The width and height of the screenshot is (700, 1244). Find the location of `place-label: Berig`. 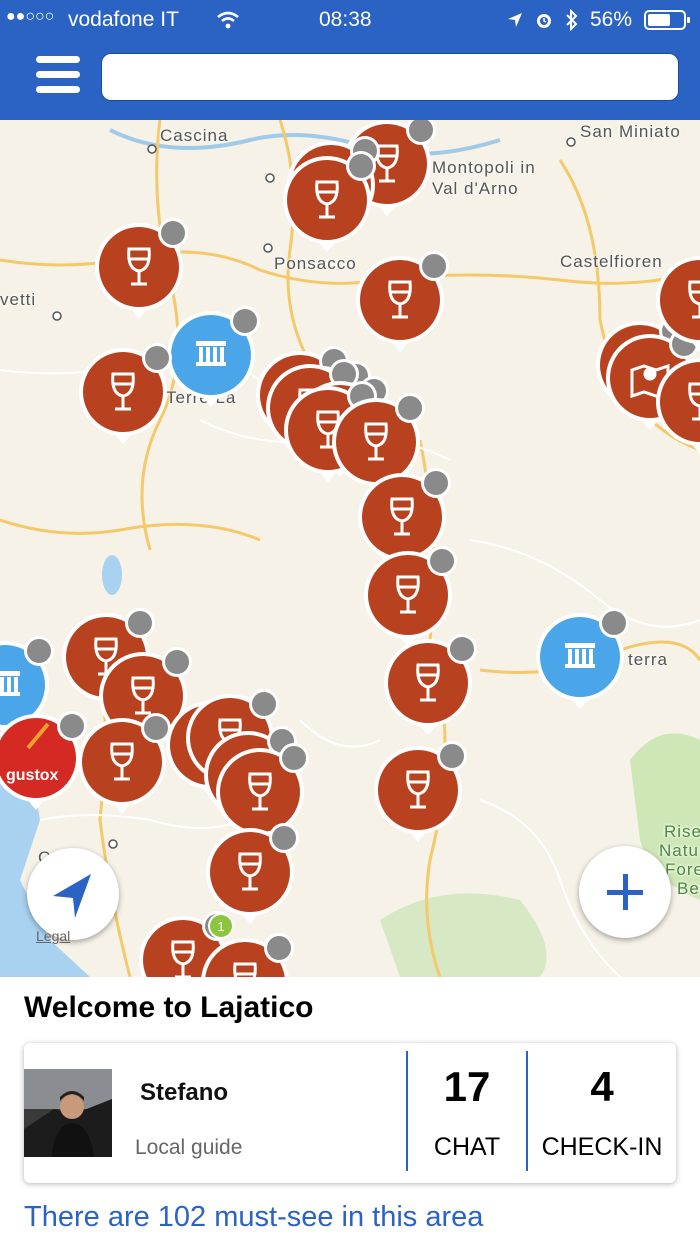

place-label: Berig is located at coordinates (688, 888).